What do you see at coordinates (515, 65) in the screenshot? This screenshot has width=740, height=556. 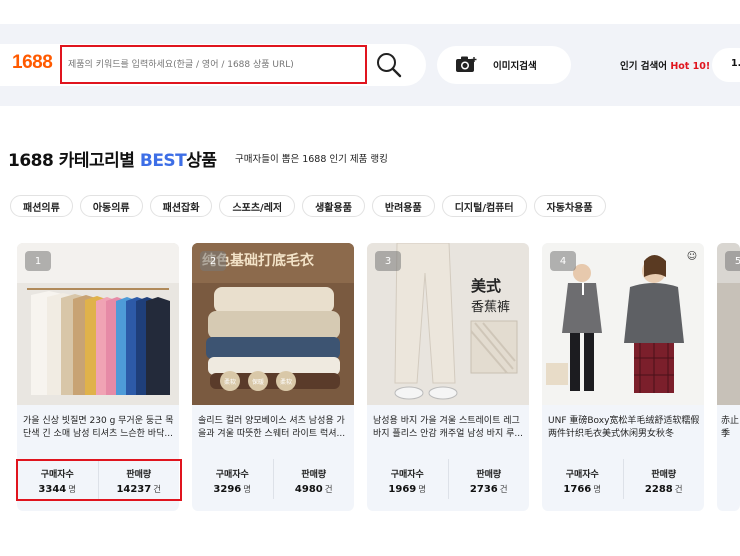 I see `image-search-label: 이미지검색` at bounding box center [515, 65].